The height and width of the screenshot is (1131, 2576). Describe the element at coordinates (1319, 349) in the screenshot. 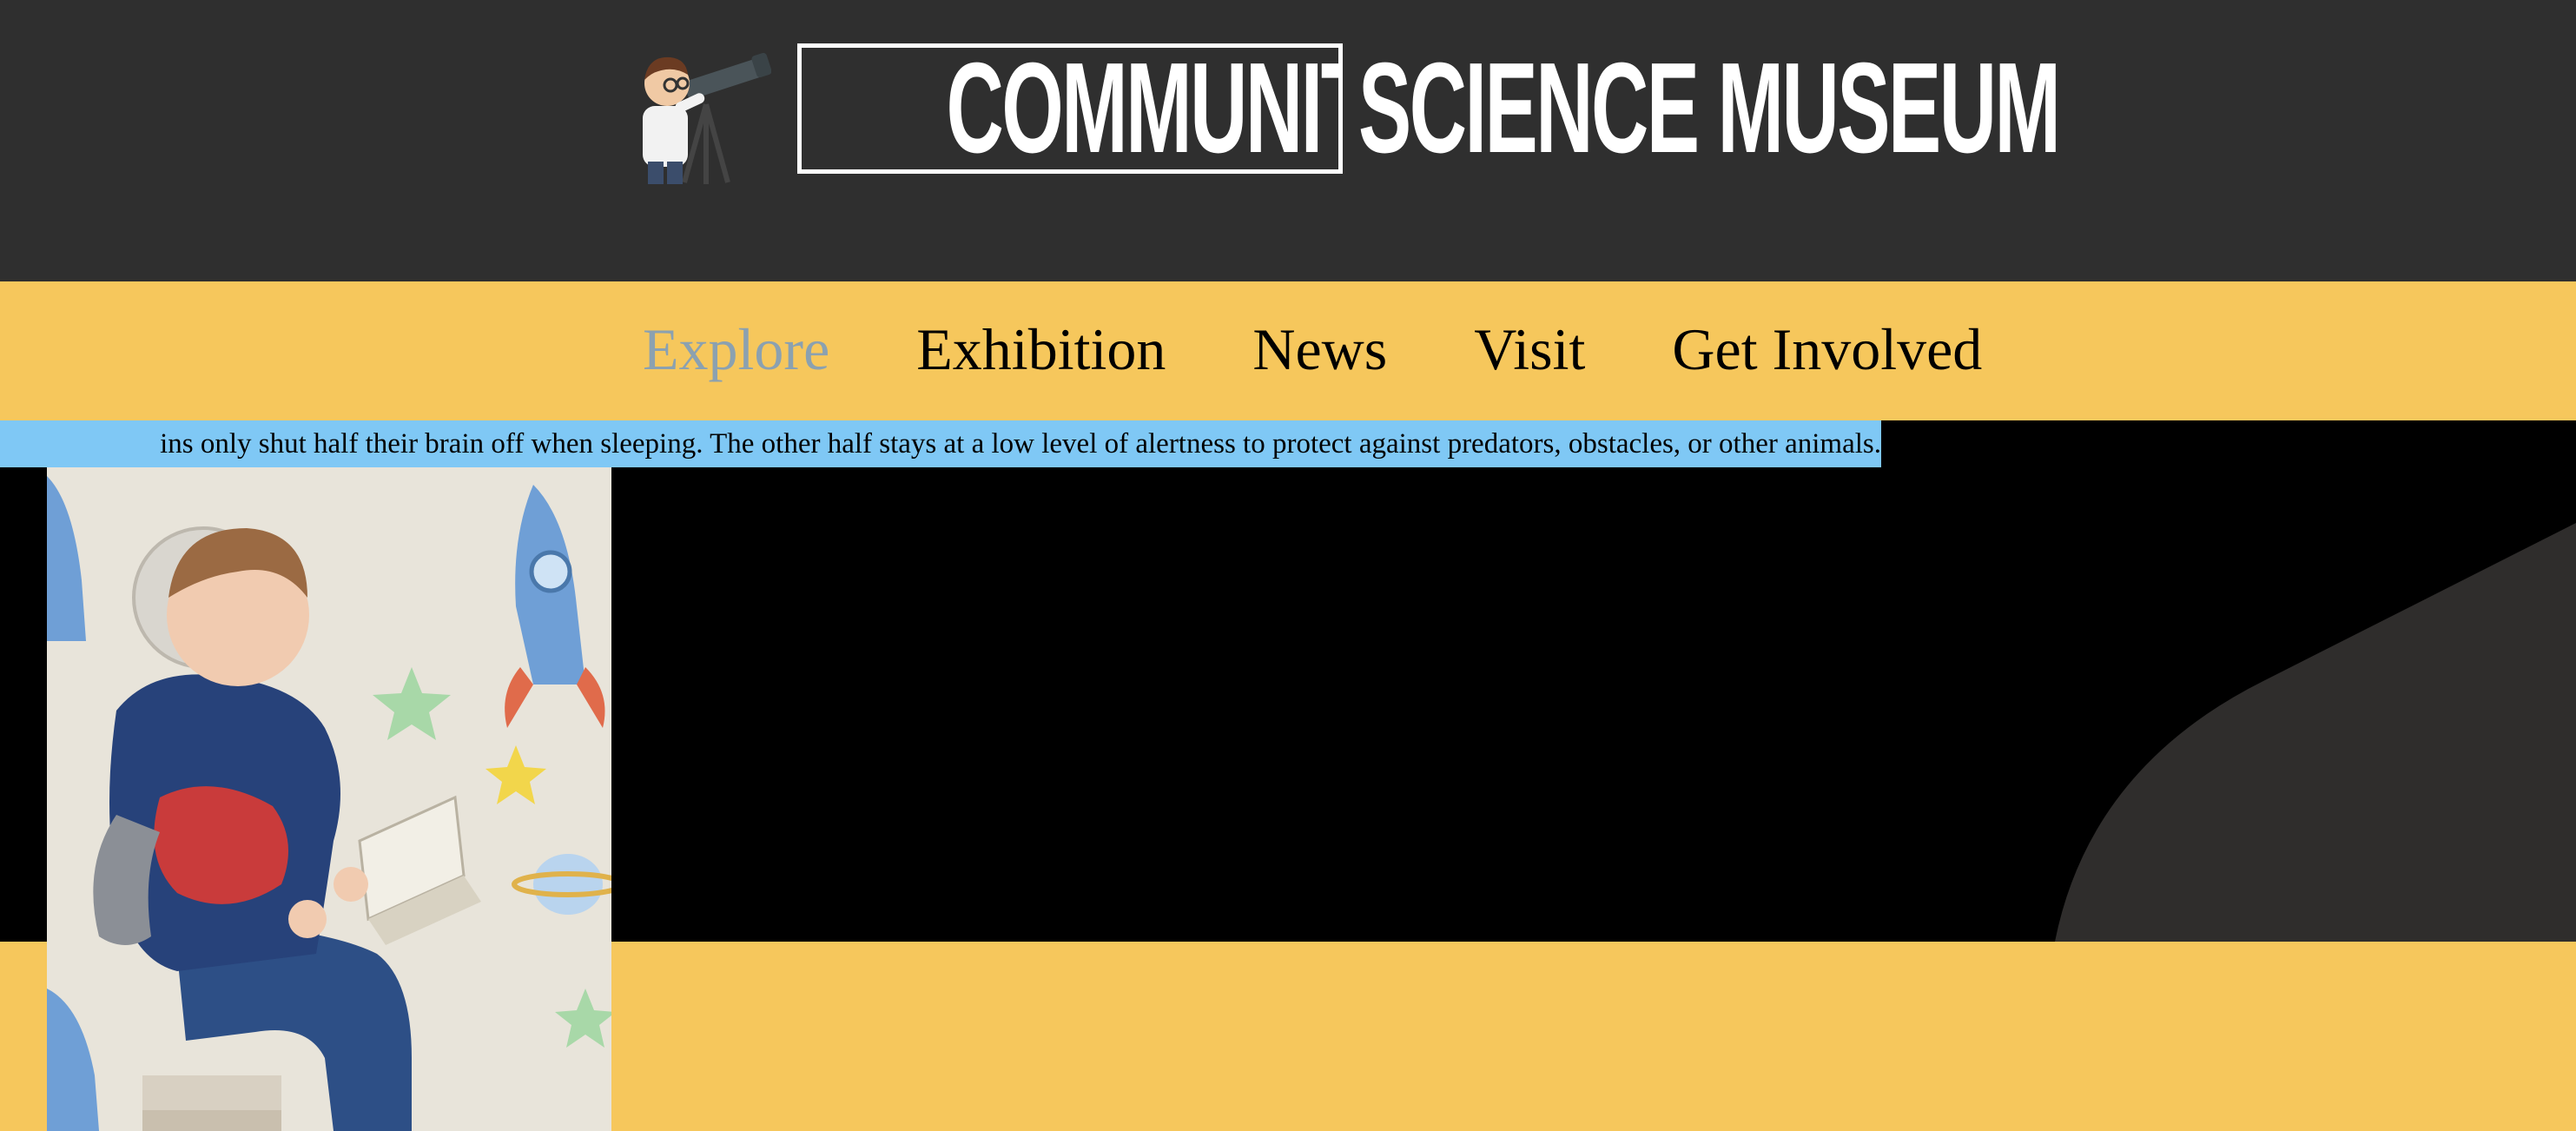

I see `nav-item-news: News` at that location.